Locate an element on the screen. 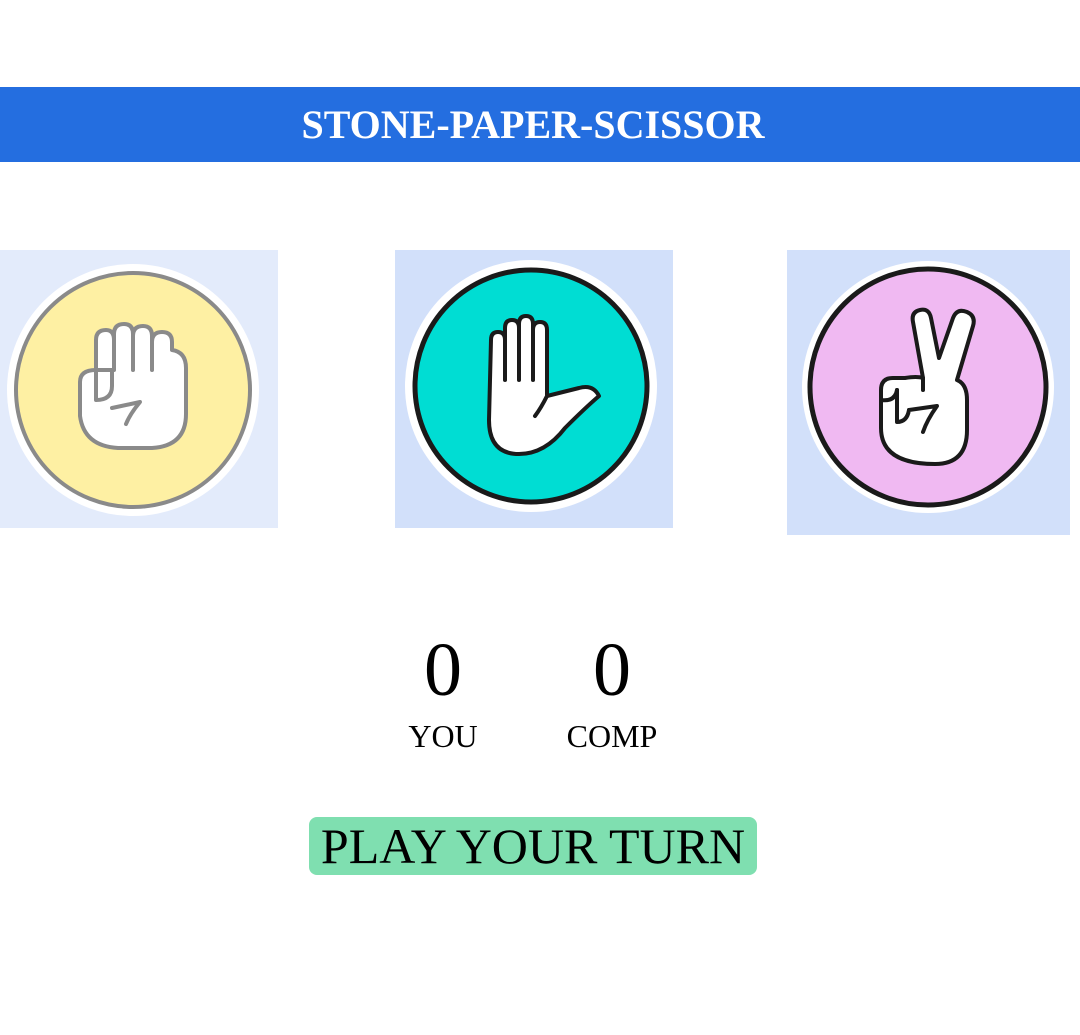  comp-score: 0 is located at coordinates (612, 670).